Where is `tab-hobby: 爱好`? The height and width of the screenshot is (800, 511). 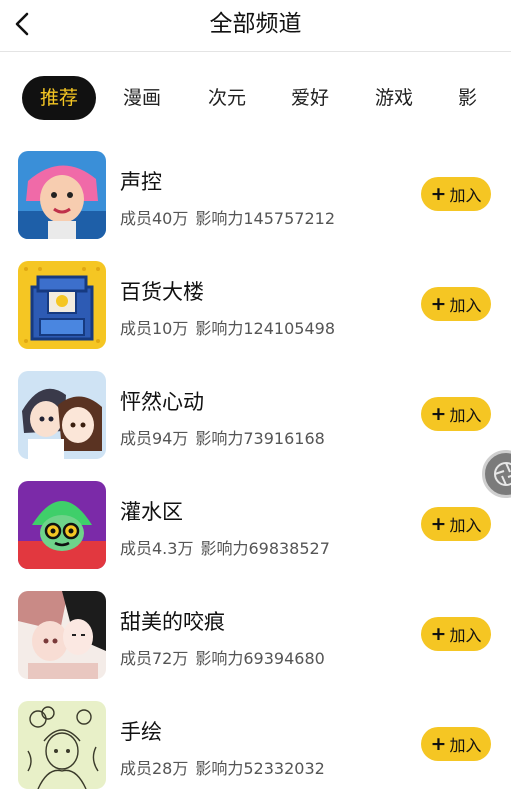
tab-hobby: 爱好 is located at coordinates (310, 98).